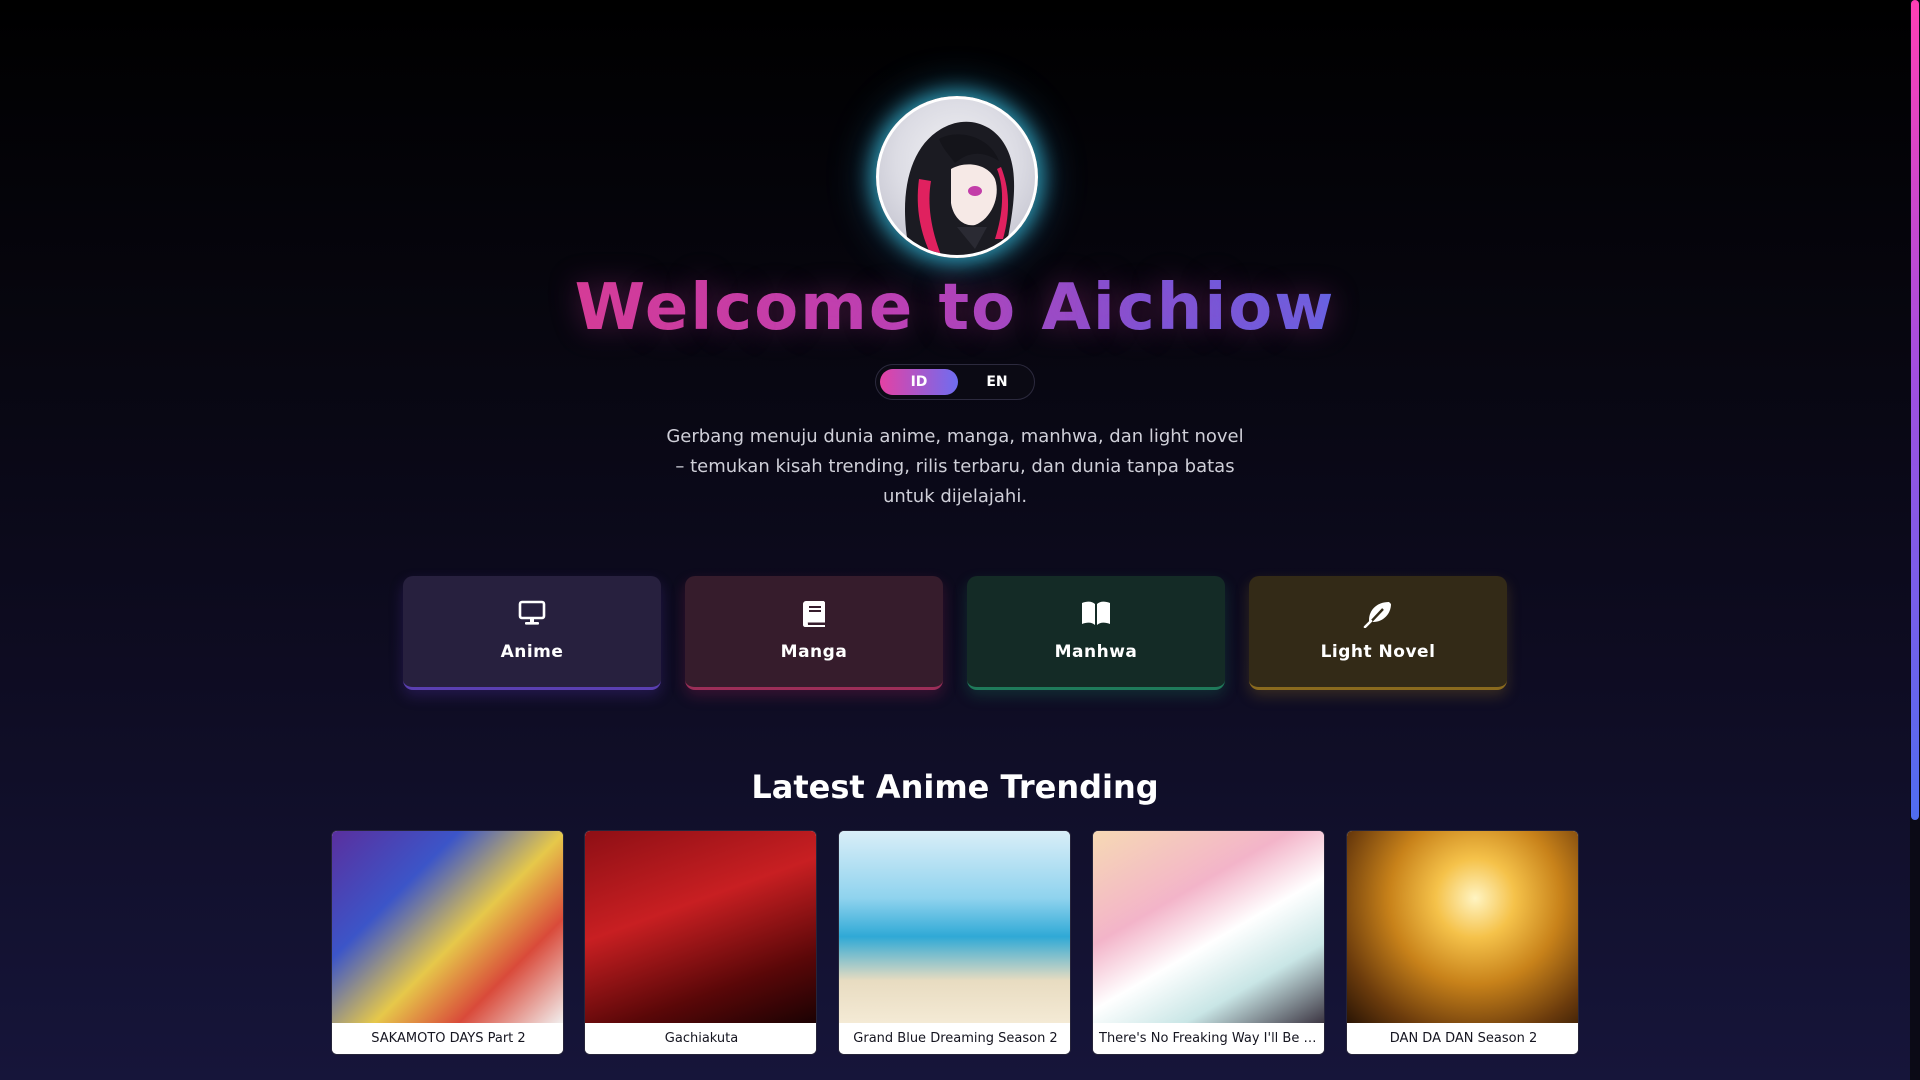 This screenshot has height=1080, width=1920. Describe the element at coordinates (700, 1038) in the screenshot. I see `anime-card-title: Gachiakuta` at that location.